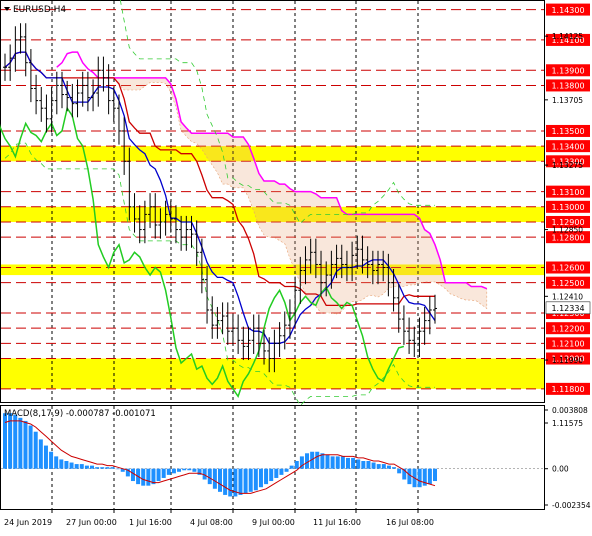 This screenshot has height=536, width=592. Describe the element at coordinates (211, 522) in the screenshot. I see `time-label: 4 Jul 08:00` at that location.